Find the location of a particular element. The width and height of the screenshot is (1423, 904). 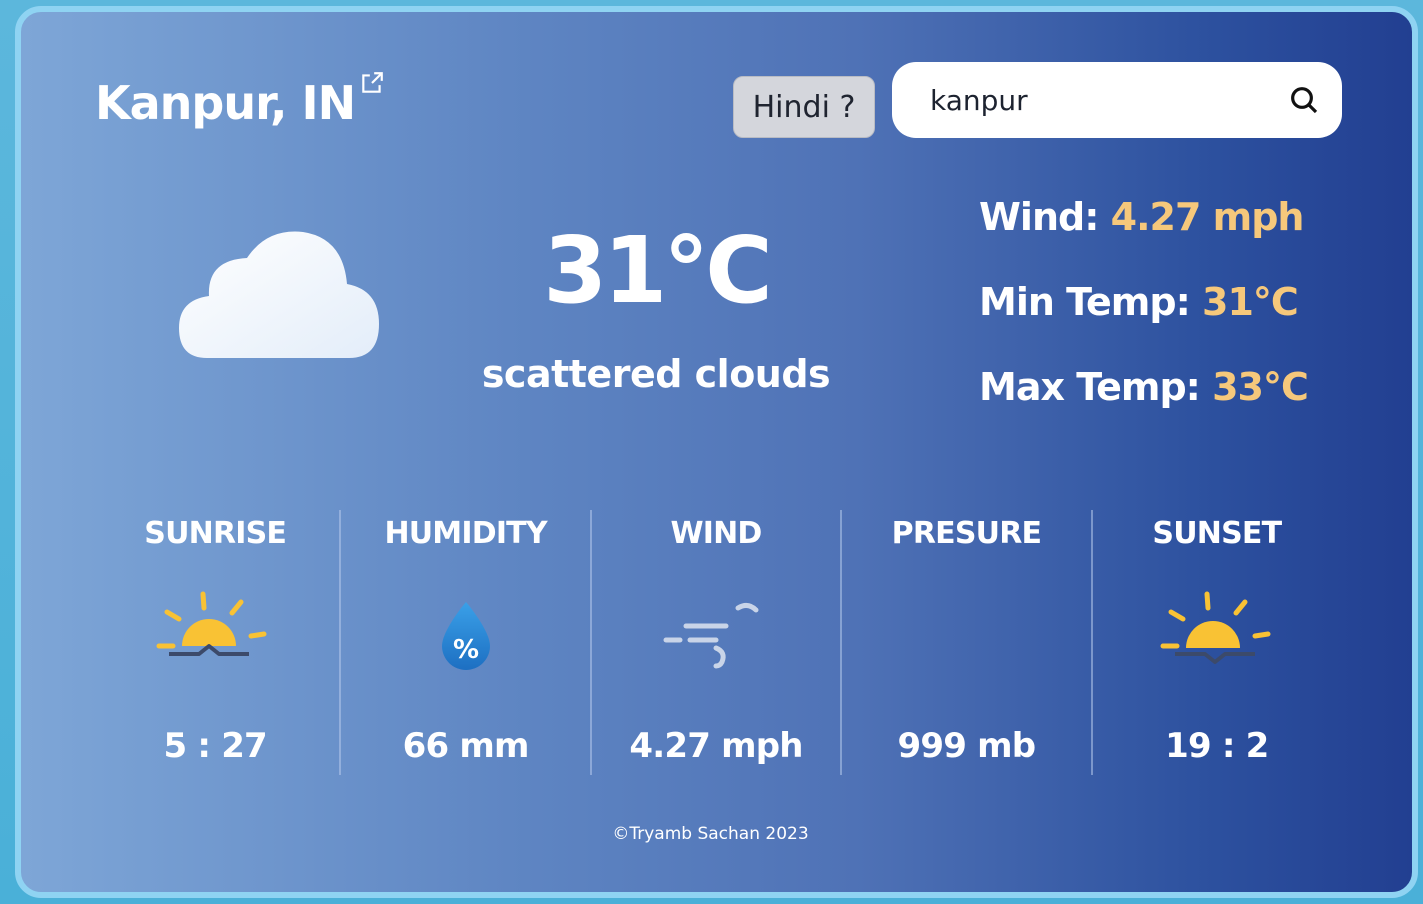

wind-stat: Wind: 4.27 mph is located at coordinates (1143, 234).